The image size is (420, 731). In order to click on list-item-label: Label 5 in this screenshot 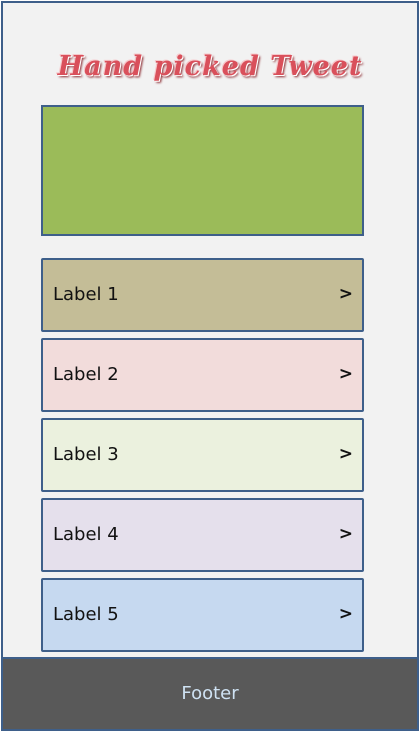, I will do `click(86, 614)`.